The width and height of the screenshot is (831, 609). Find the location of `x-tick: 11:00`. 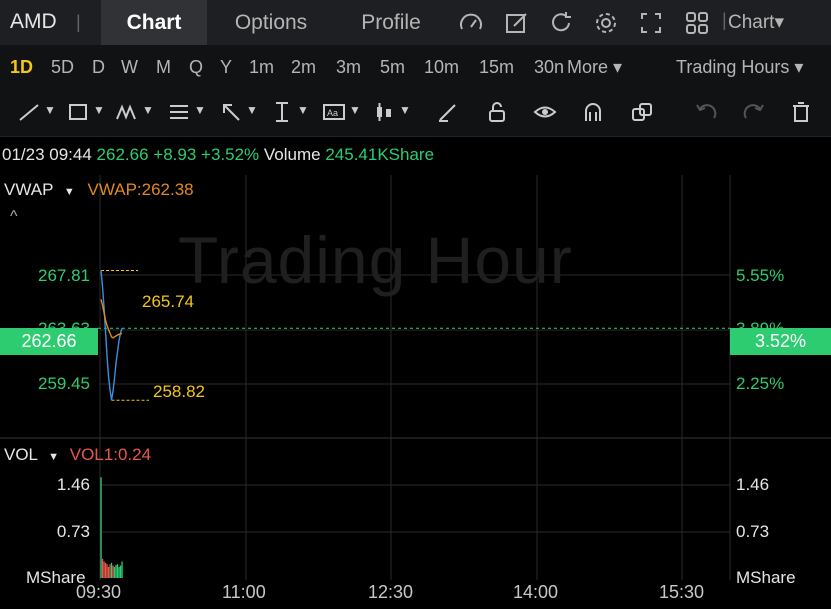

x-tick: 11:00 is located at coordinates (244, 592).